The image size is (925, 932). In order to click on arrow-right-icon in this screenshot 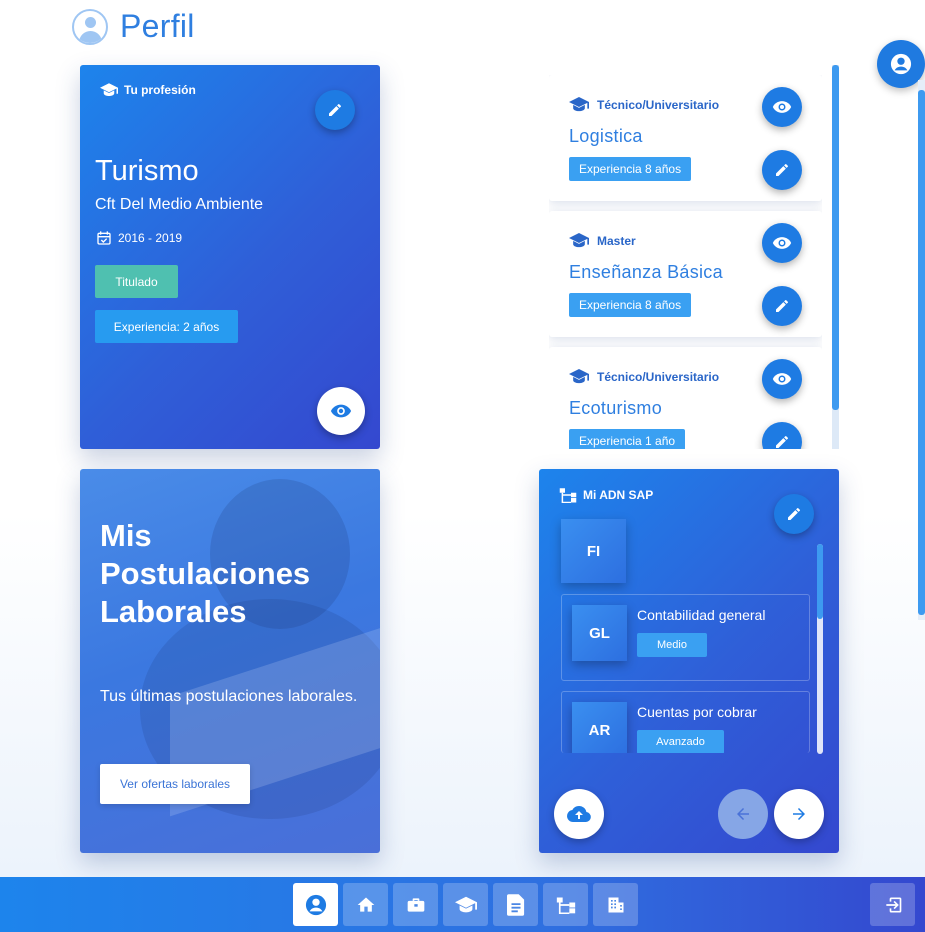, I will do `click(799, 814)`.